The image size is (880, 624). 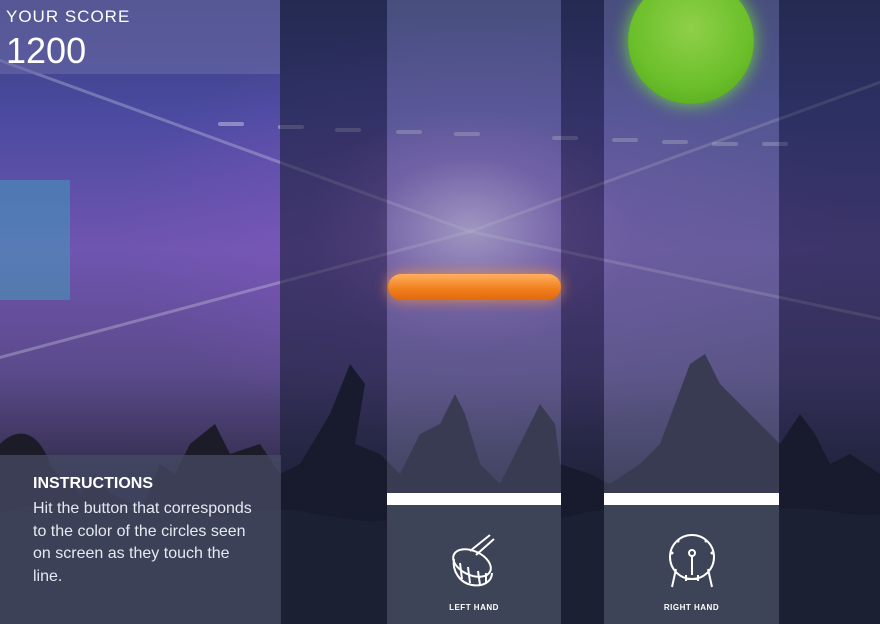 I want to click on left-hand-label: LEFT HAND, so click(x=474, y=607).